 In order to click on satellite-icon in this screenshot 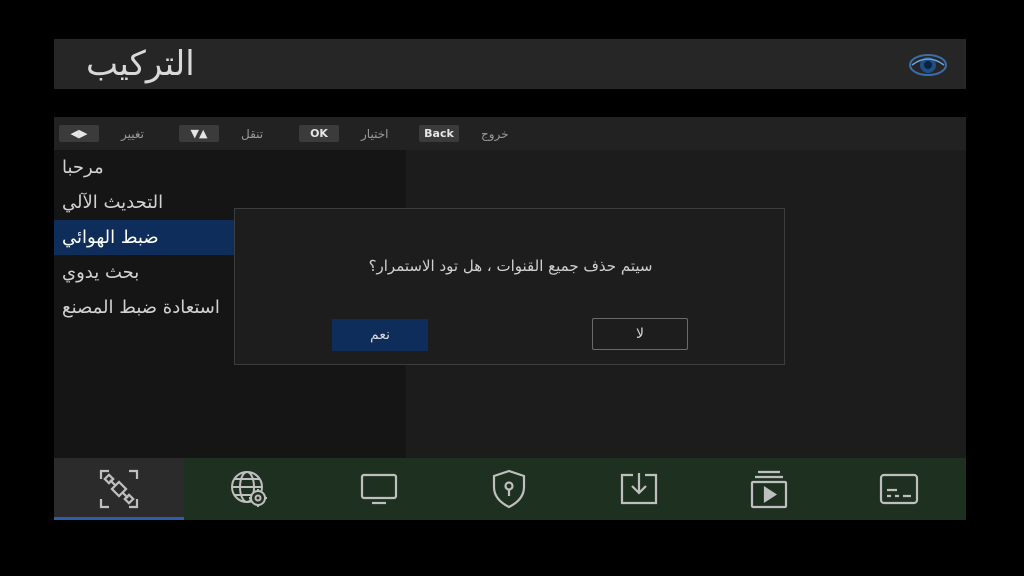, I will do `click(119, 489)`.